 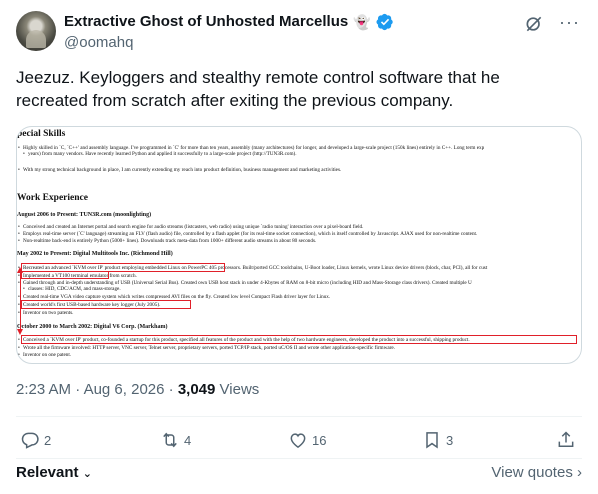 What do you see at coordinates (450, 440) in the screenshot?
I see `bookmark-count: 3` at bounding box center [450, 440].